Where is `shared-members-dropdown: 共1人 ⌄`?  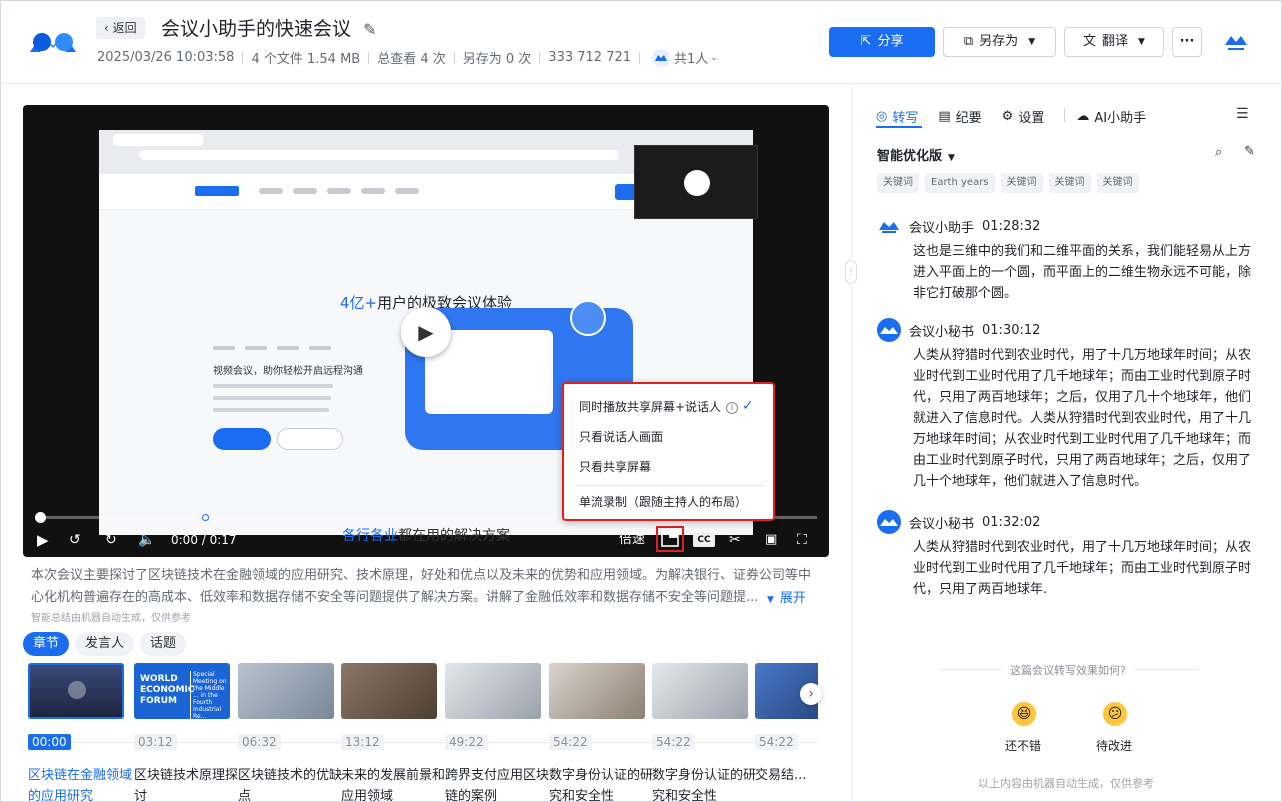 shared-members-dropdown: 共1人 ⌄ is located at coordinates (685, 57).